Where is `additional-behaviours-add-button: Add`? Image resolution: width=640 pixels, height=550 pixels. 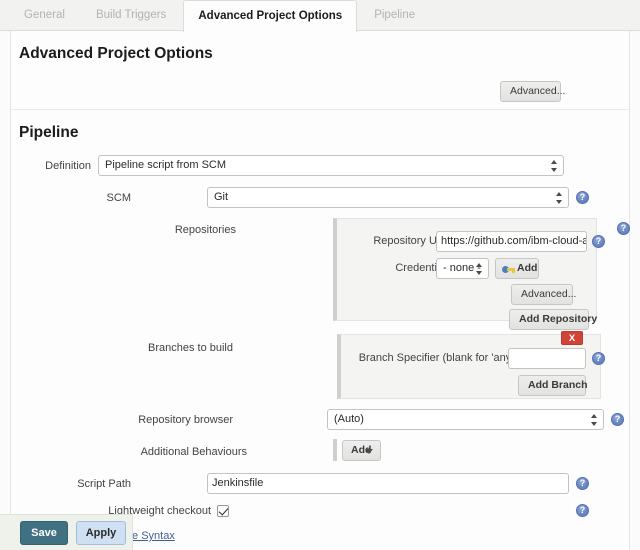 additional-behaviours-add-button: Add is located at coordinates (361, 450).